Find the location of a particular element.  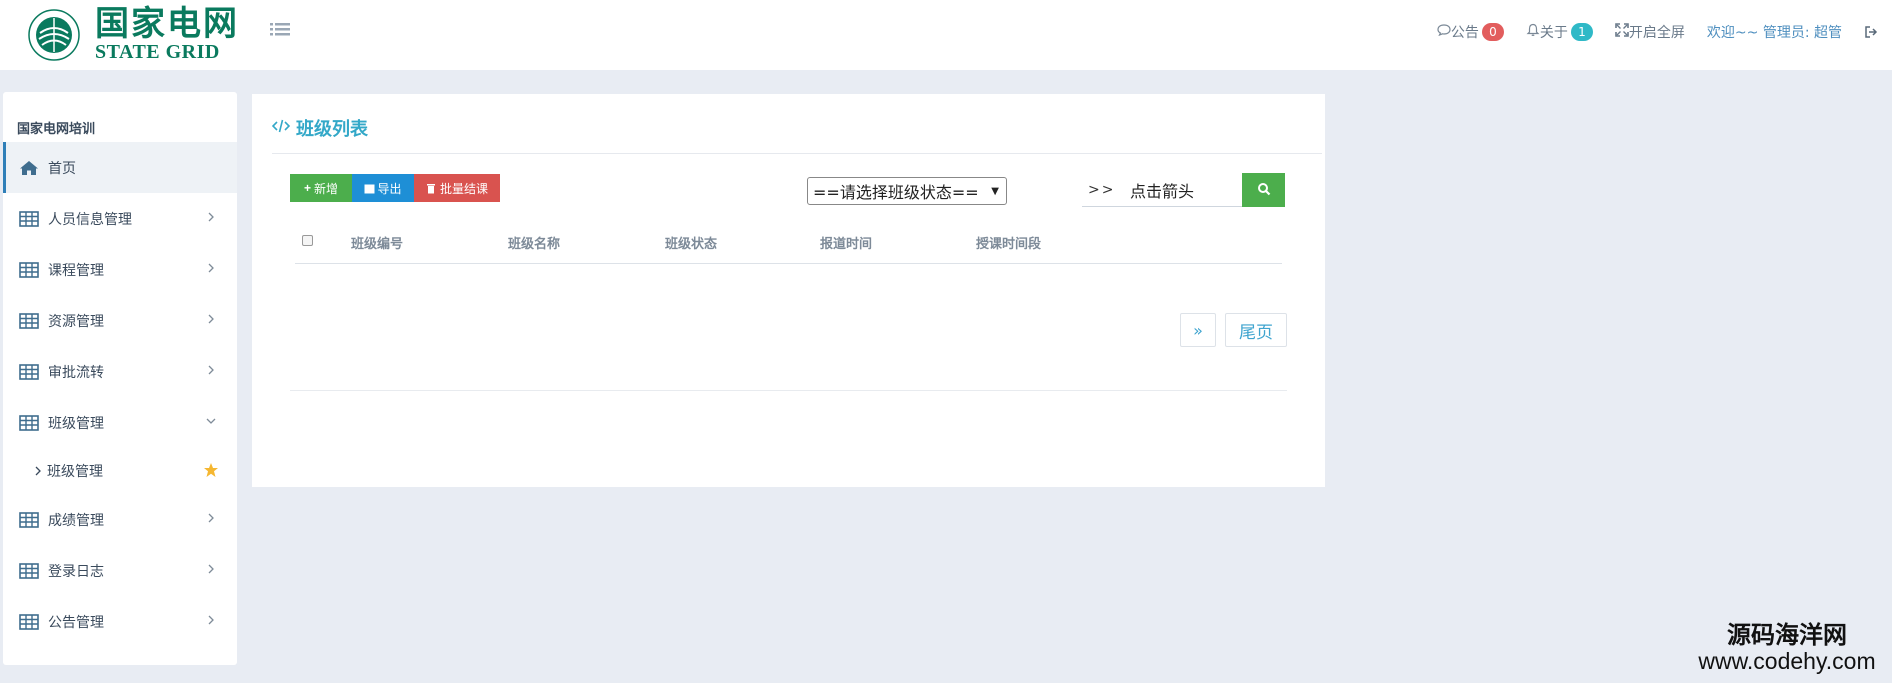

sidebar-item-label: 审批流转 is located at coordinates (76, 372).